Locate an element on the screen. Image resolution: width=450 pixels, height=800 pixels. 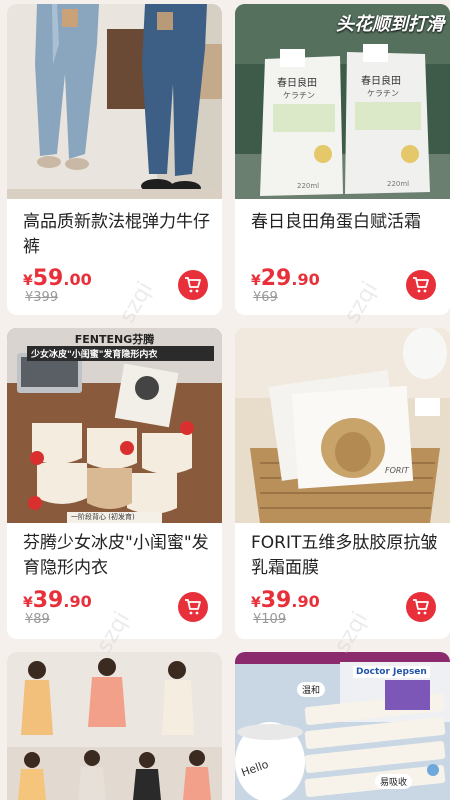
jeans-photo is located at coordinates (114, 101).